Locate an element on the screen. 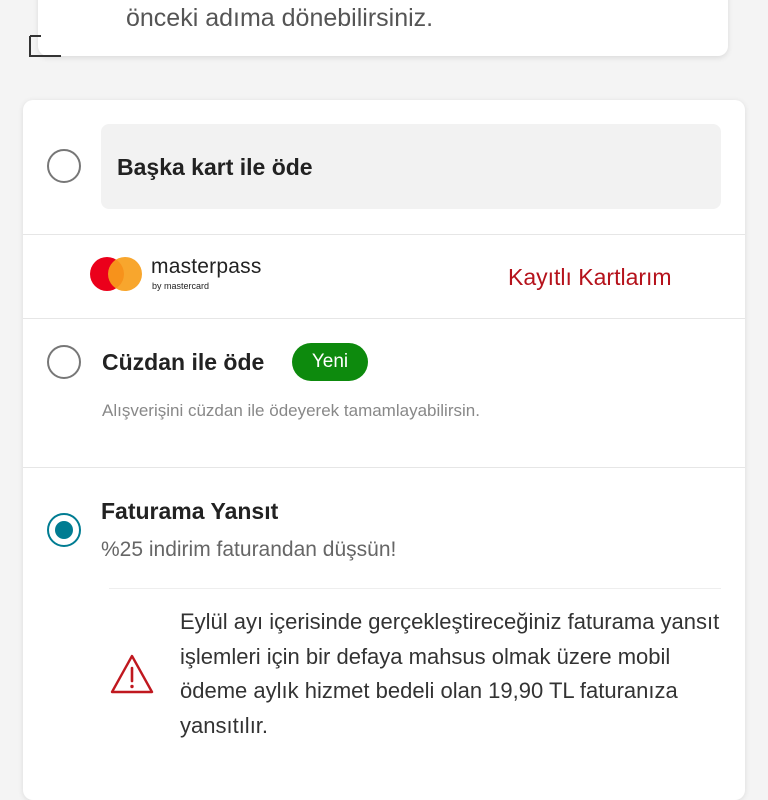  info-card: önceki adıma dönebilirsiniz. is located at coordinates (383, 28).